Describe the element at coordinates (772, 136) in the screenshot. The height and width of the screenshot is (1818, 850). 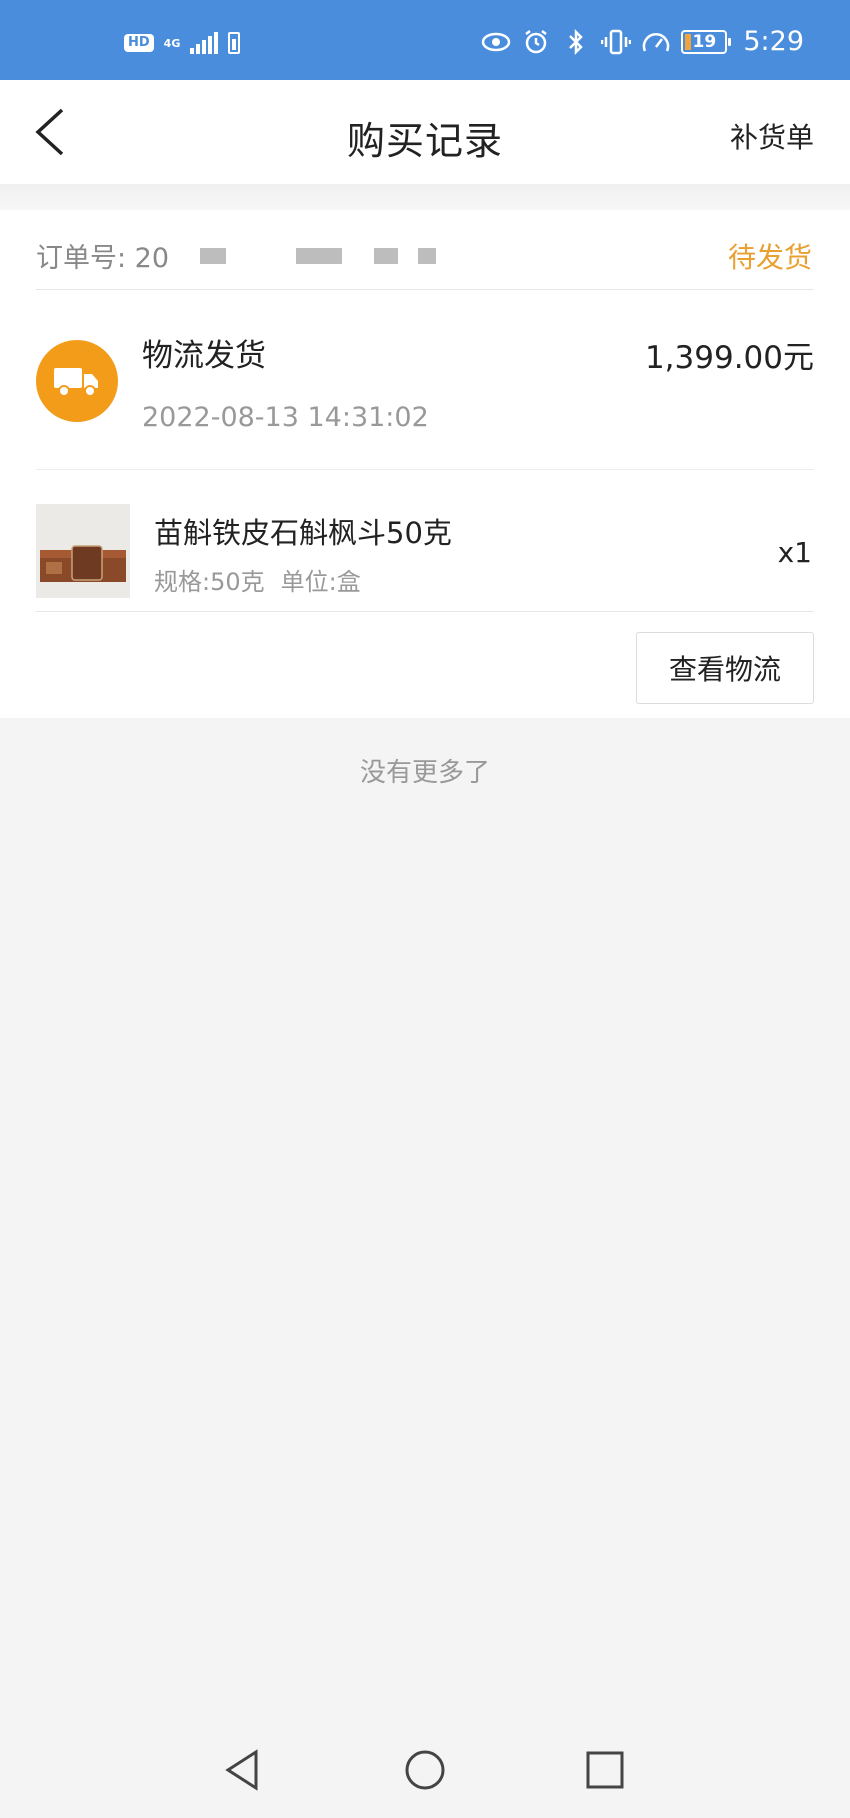
I see `restock-link: 补货单` at that location.